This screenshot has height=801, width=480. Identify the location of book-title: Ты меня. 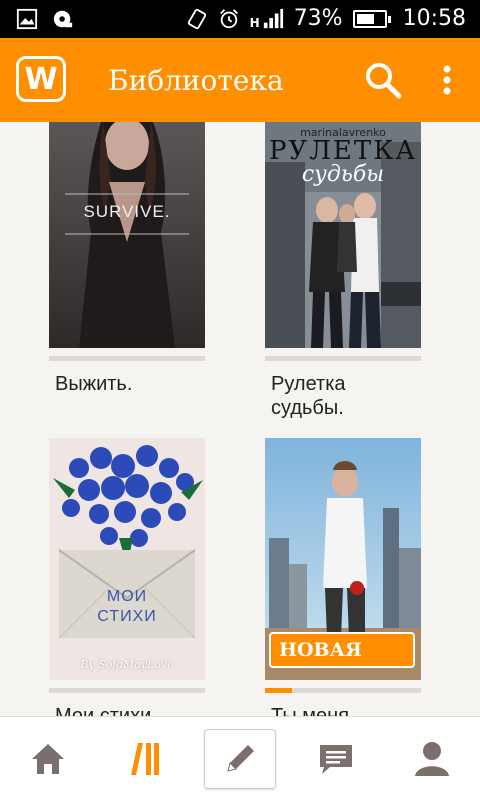
(346, 710).